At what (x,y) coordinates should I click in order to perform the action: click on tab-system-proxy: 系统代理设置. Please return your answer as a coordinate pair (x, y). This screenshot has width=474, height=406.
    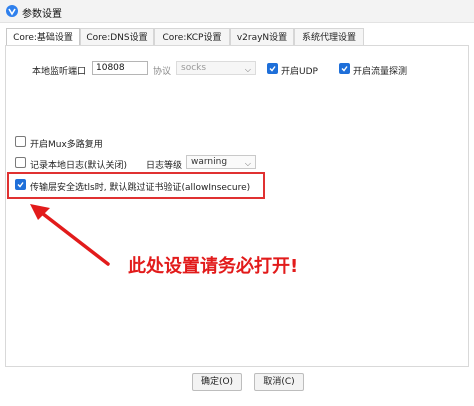
    Looking at the image, I should click on (329, 37).